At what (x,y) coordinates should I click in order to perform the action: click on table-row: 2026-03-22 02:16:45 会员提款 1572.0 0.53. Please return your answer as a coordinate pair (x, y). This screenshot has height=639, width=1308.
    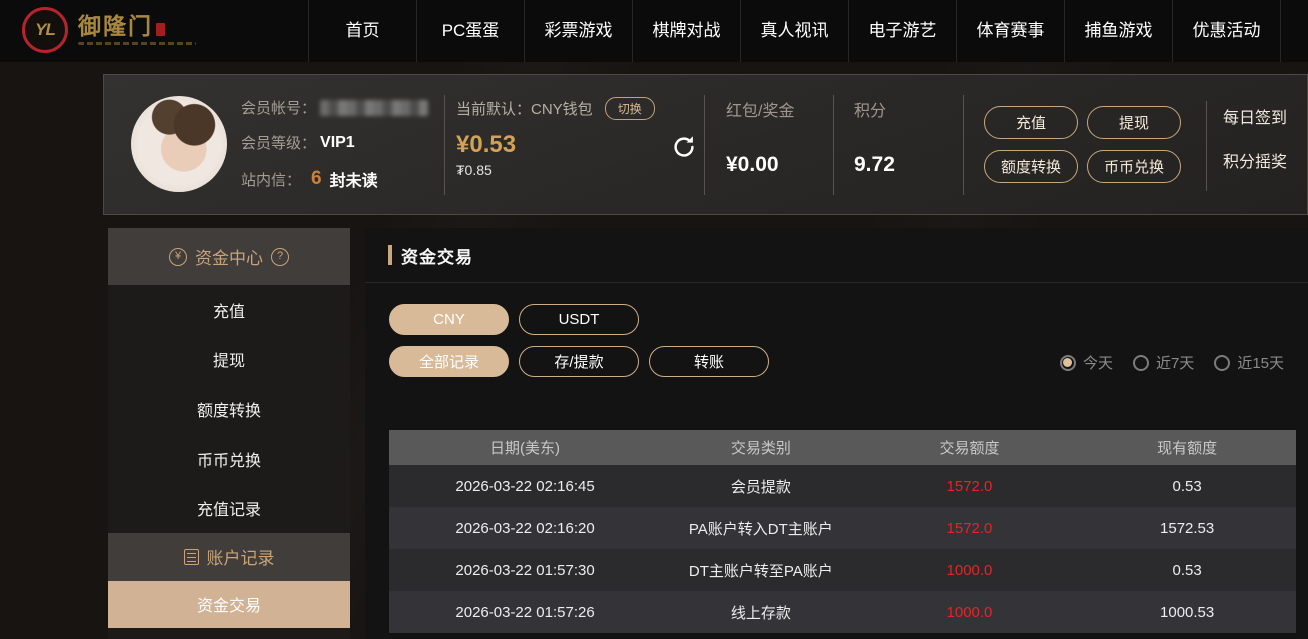
    Looking at the image, I should click on (842, 486).